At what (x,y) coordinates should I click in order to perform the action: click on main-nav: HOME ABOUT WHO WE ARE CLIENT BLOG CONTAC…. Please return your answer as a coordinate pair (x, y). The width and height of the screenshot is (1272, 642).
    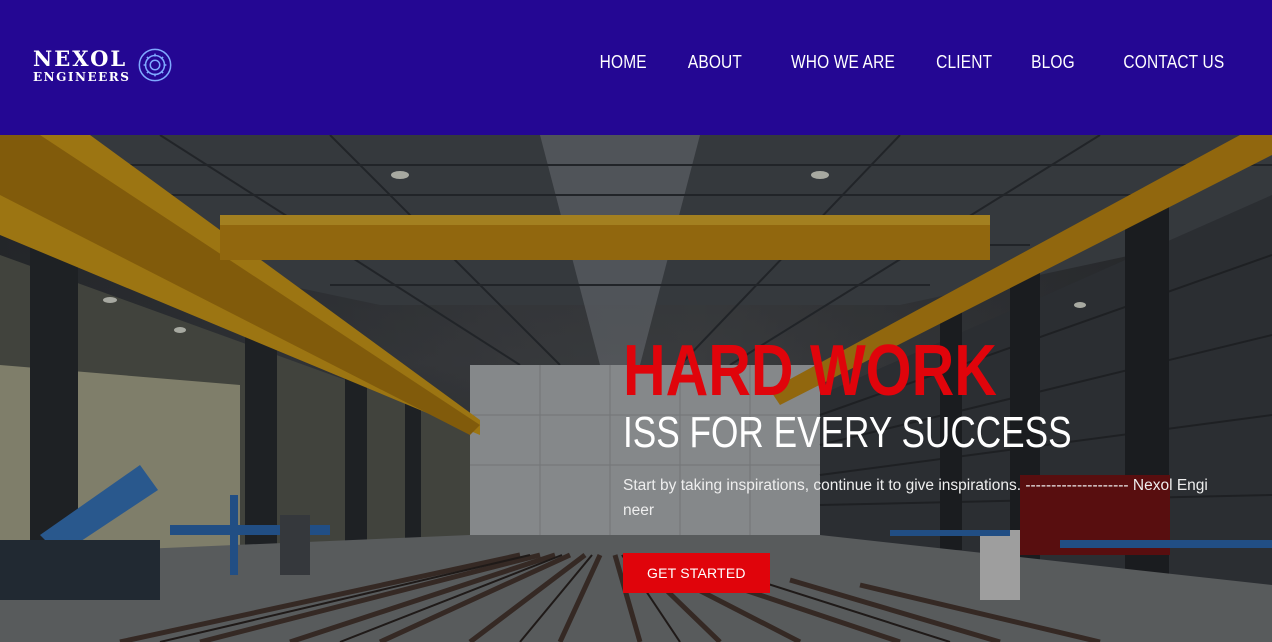
    Looking at the image, I should click on (892, 62).